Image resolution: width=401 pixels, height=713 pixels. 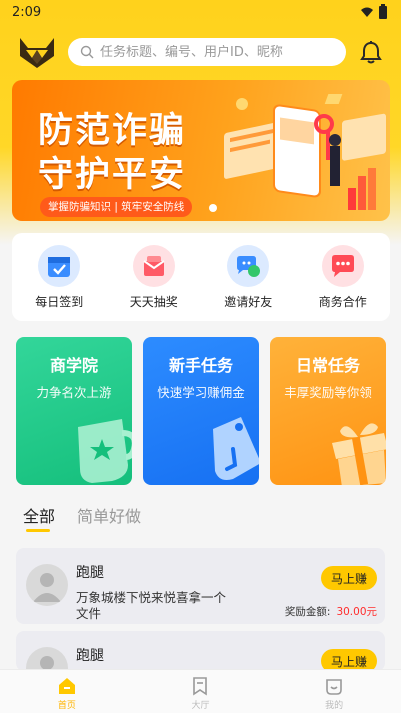 I want to click on nav-label: 大厅, so click(x=200, y=706).